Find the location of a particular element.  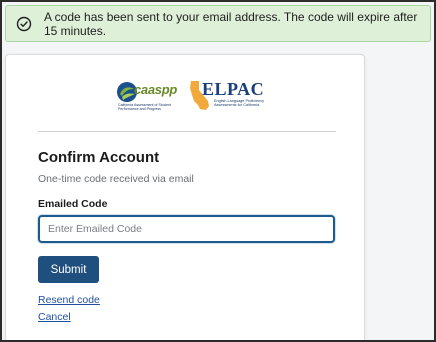

emailed-code-label: Emailed Code is located at coordinates (73, 204).